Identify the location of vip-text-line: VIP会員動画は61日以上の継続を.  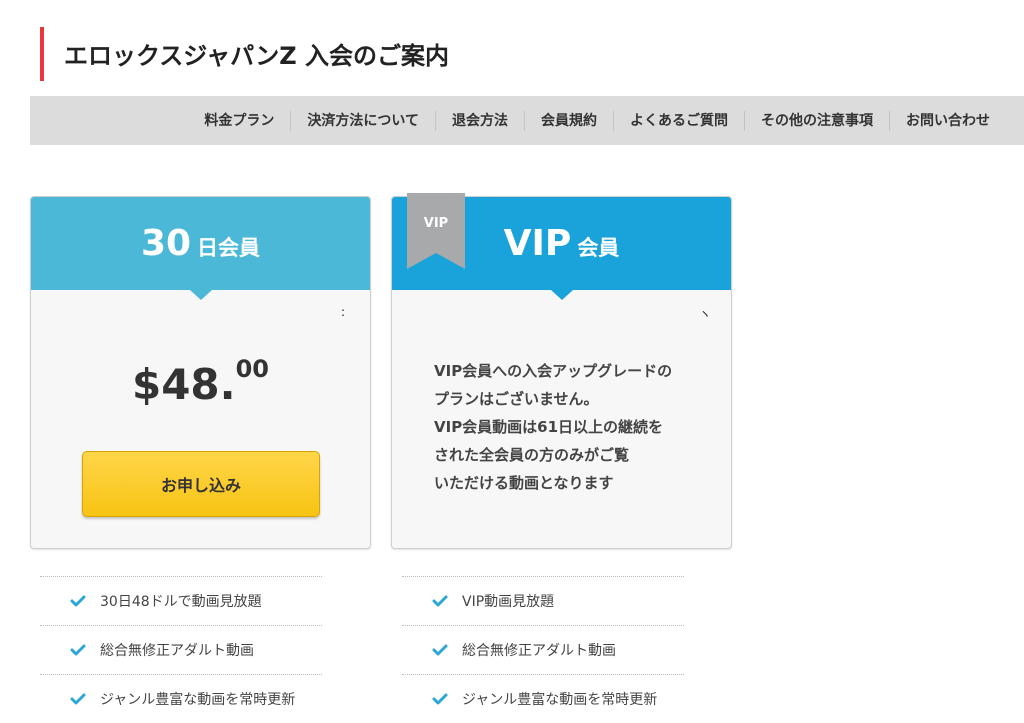
(549, 427).